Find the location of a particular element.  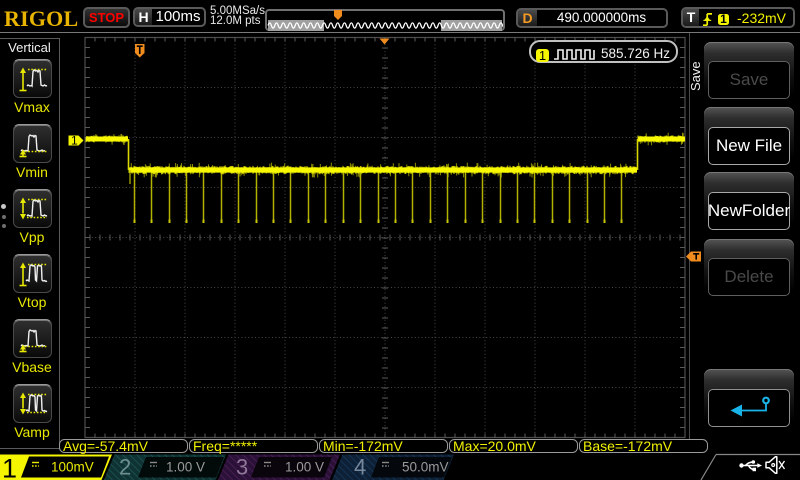

svg-text: 50.0mV is located at coordinates (425, 466).